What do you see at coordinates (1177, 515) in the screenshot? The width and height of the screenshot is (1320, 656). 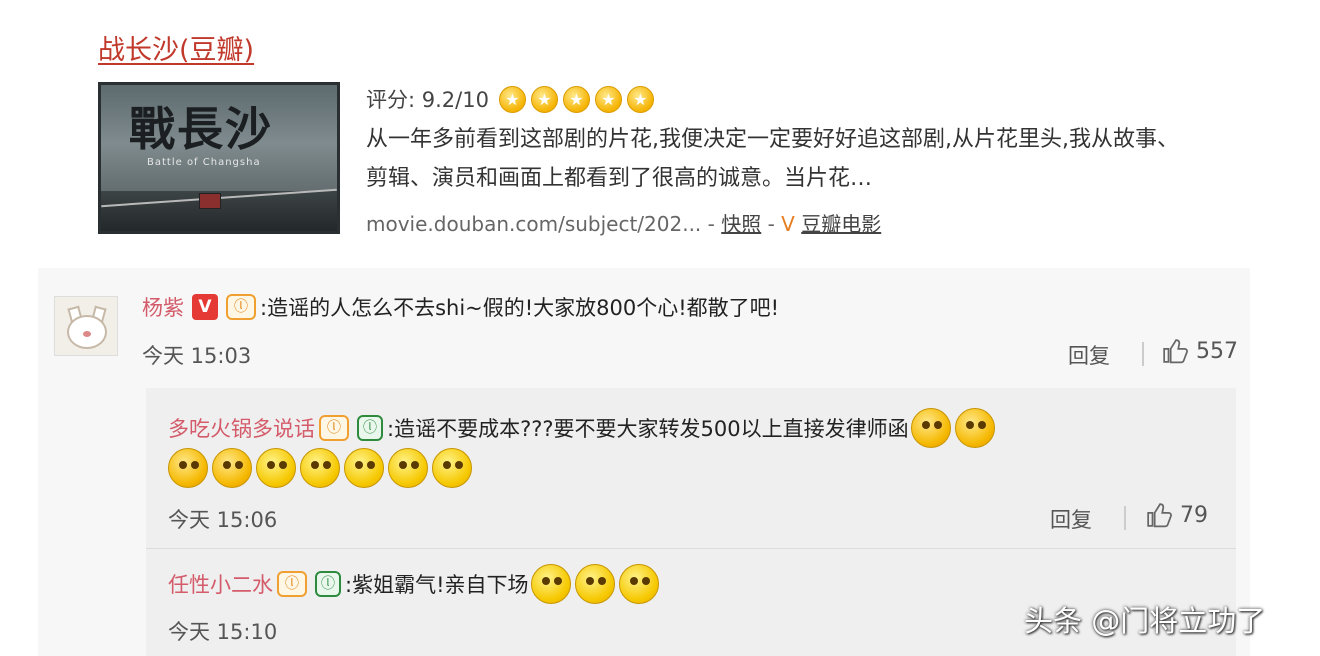 I see `like-button: 79` at bounding box center [1177, 515].